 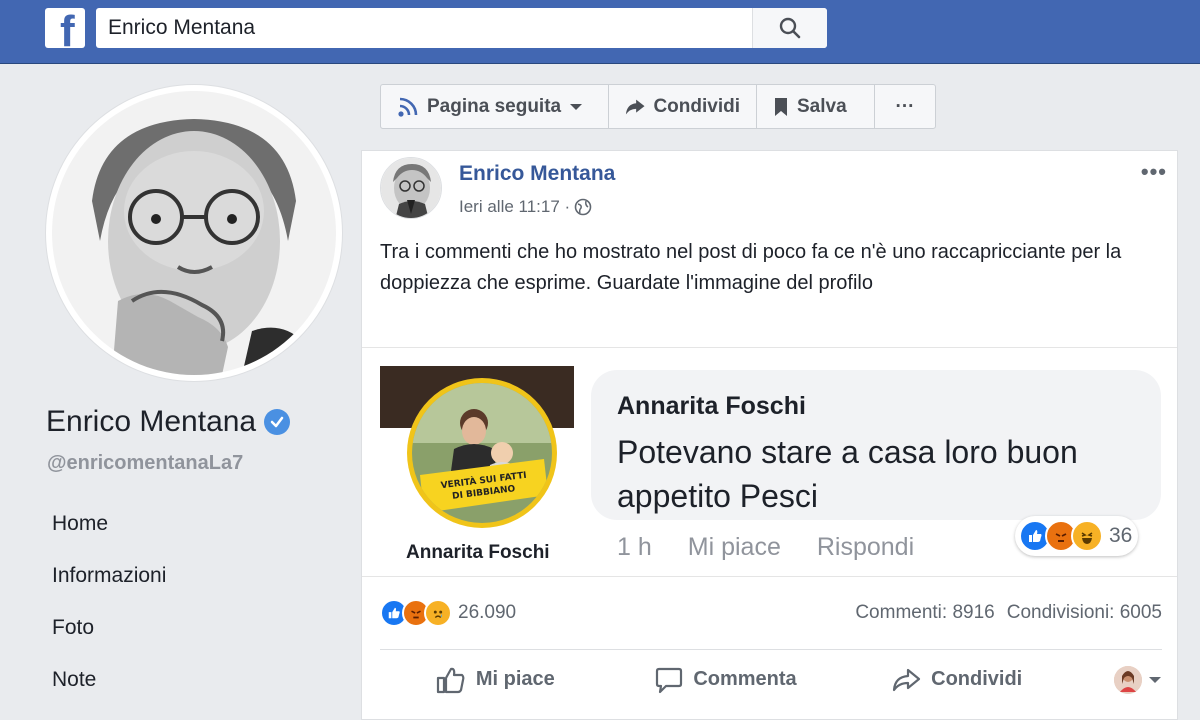 What do you see at coordinates (424, 28) in the screenshot?
I see `search-input` at bounding box center [424, 28].